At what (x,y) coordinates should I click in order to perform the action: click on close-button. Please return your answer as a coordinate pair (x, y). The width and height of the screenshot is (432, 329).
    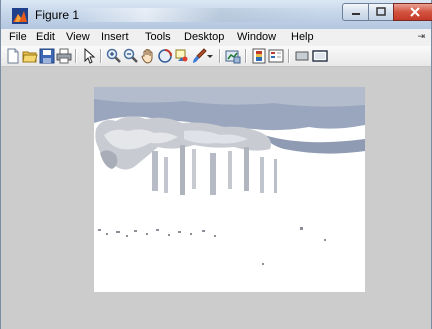
    Looking at the image, I should click on (412, 12).